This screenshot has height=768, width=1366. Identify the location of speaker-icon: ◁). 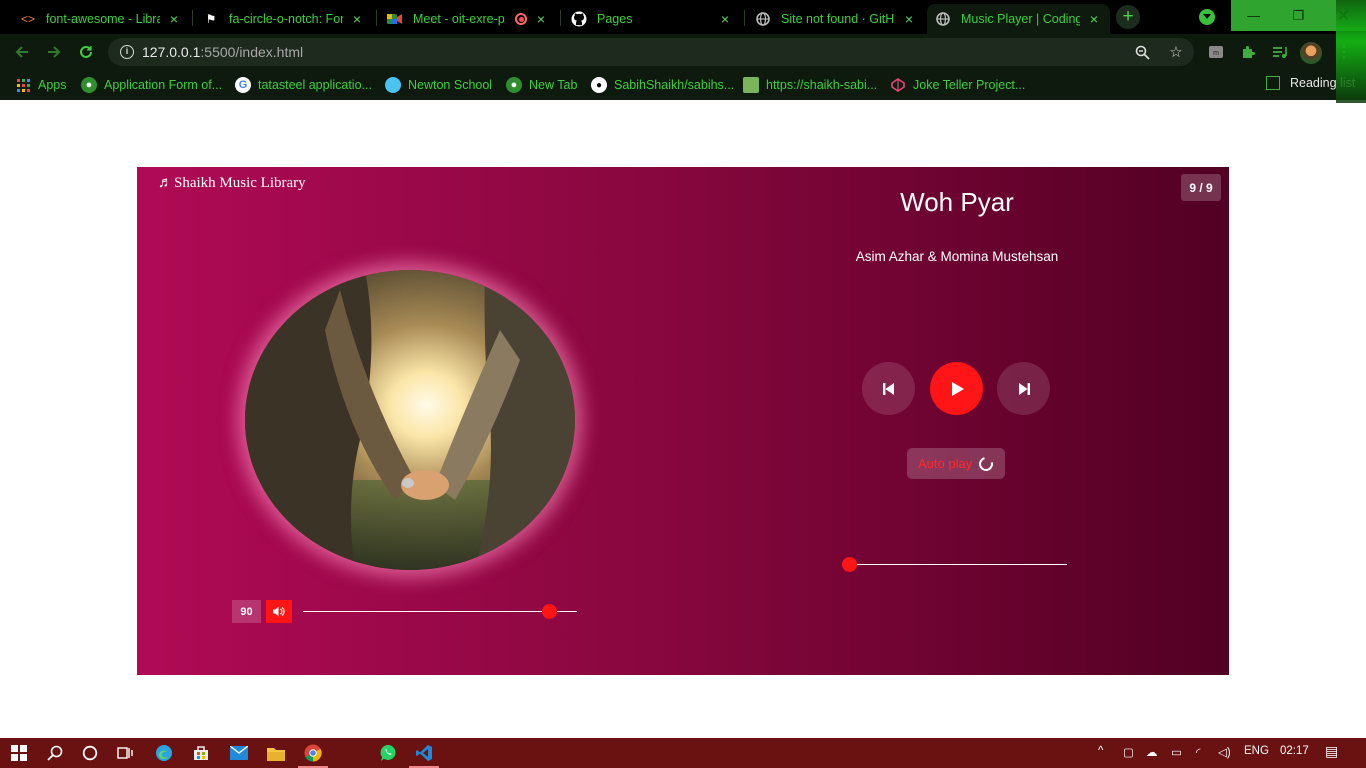
(1224, 752).